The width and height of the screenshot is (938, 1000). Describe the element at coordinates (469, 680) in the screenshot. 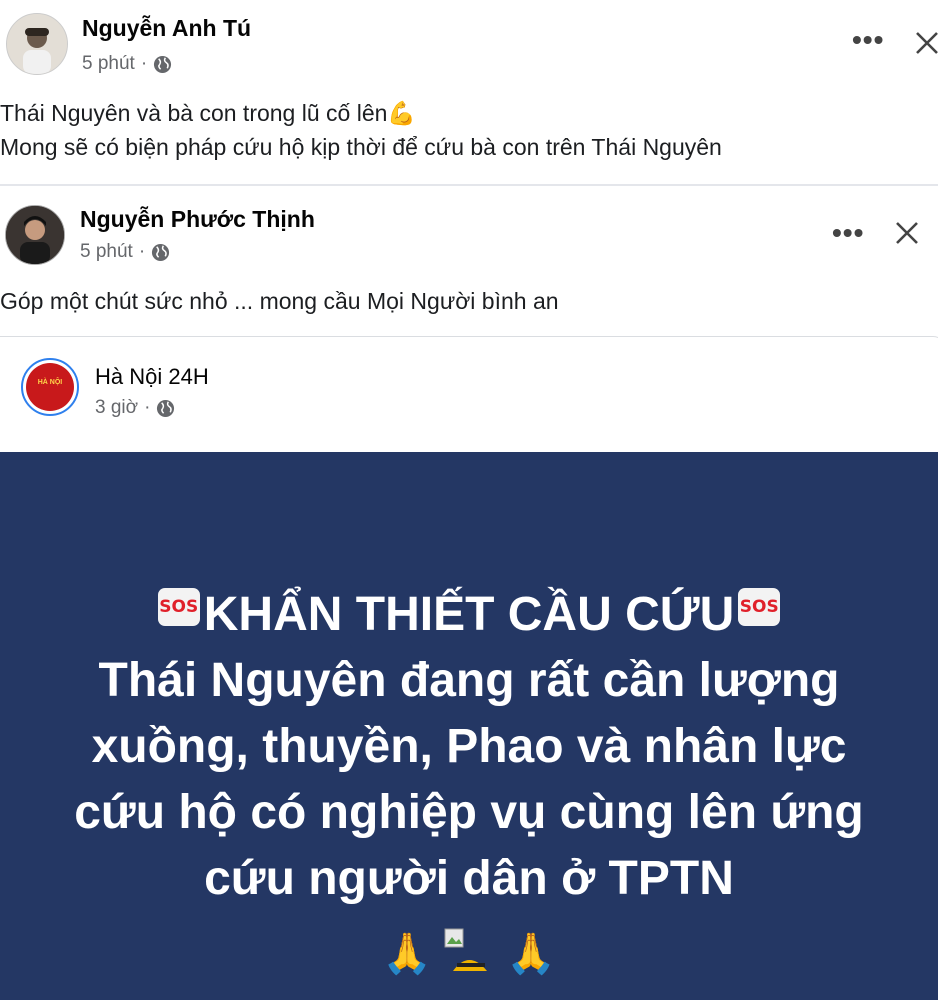

I see `banner-line-2: Thái Nguyên đang rất cần lượng` at that location.